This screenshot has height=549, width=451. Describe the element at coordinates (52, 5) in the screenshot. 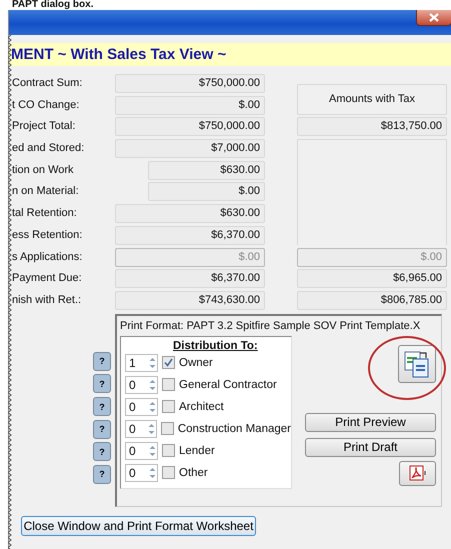

I see `page-caption: PAPT dialog box.` at that location.